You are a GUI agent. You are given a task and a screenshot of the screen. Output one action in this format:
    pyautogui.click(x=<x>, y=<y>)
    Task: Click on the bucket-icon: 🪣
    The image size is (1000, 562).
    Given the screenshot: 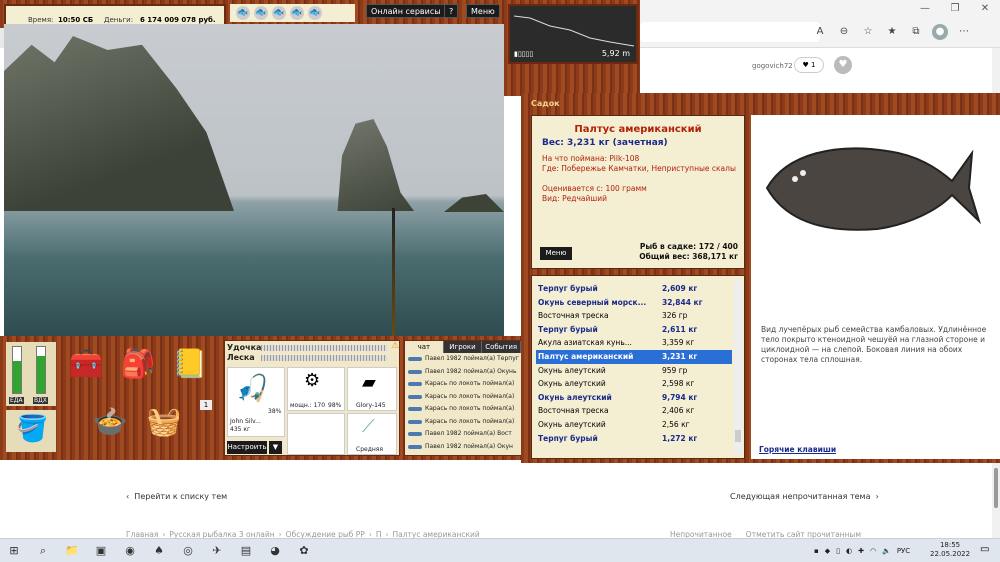 What is the action you would take?
    pyautogui.click(x=32, y=429)
    